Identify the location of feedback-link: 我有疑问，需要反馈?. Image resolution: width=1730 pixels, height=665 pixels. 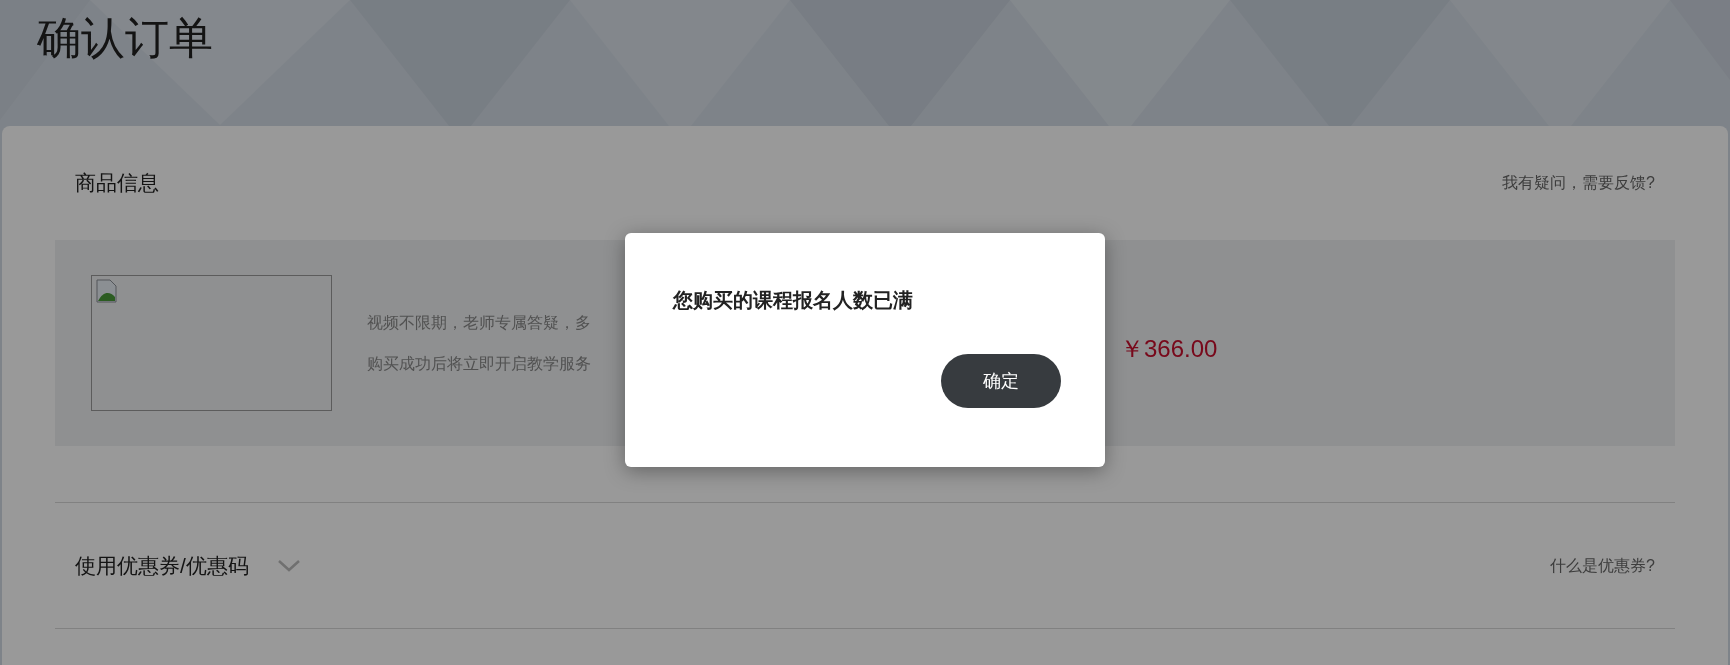
(1578, 183).